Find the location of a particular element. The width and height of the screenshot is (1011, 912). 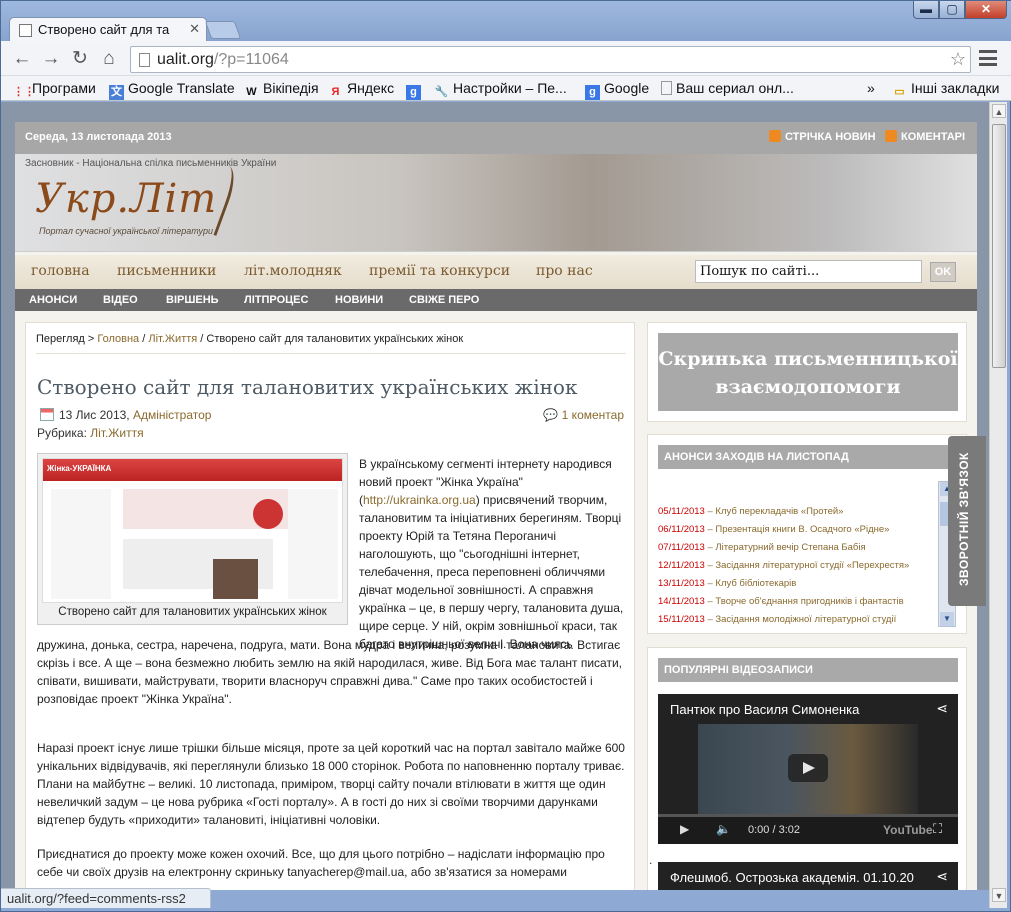

home-button: ⌂ is located at coordinates (109, 59).